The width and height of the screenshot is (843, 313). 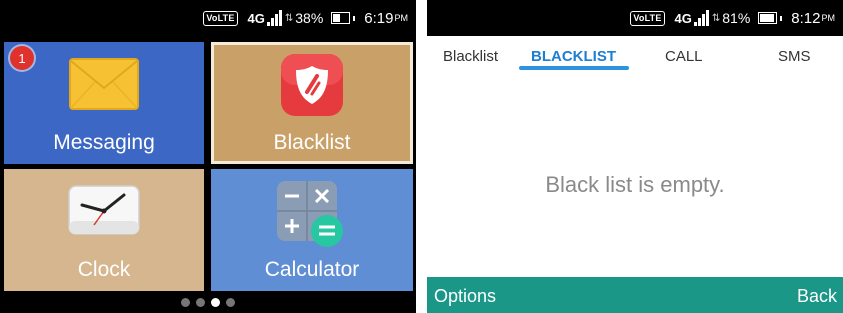 What do you see at coordinates (635, 184) in the screenshot?
I see `empty-state-message: Black list is empty.` at bounding box center [635, 184].